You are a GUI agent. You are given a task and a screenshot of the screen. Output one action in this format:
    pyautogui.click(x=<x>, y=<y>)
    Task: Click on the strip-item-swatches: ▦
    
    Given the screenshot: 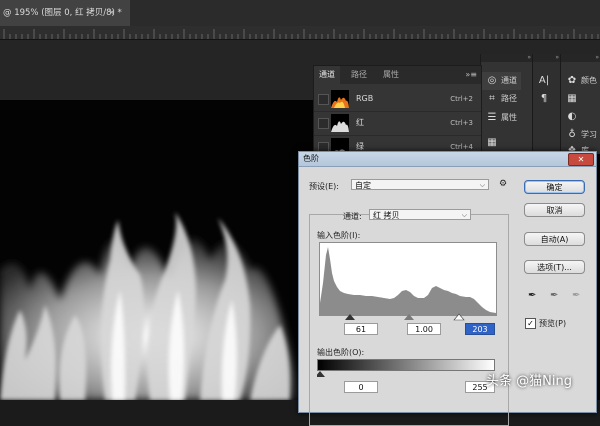 What is the action you would take?
    pyautogui.click(x=573, y=99)
    